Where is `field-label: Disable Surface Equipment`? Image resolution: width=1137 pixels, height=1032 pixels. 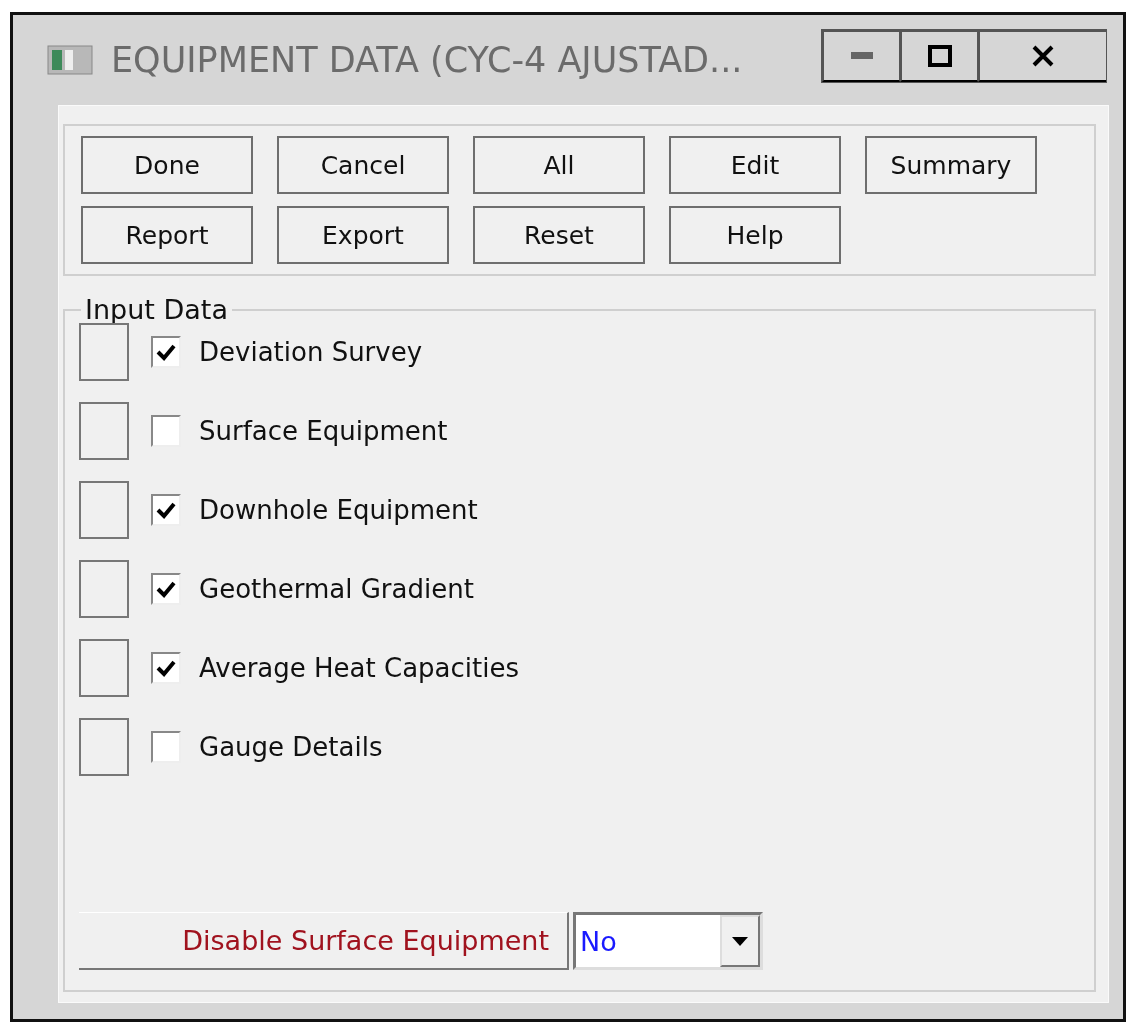 field-label: Disable Surface Equipment is located at coordinates (324, 941).